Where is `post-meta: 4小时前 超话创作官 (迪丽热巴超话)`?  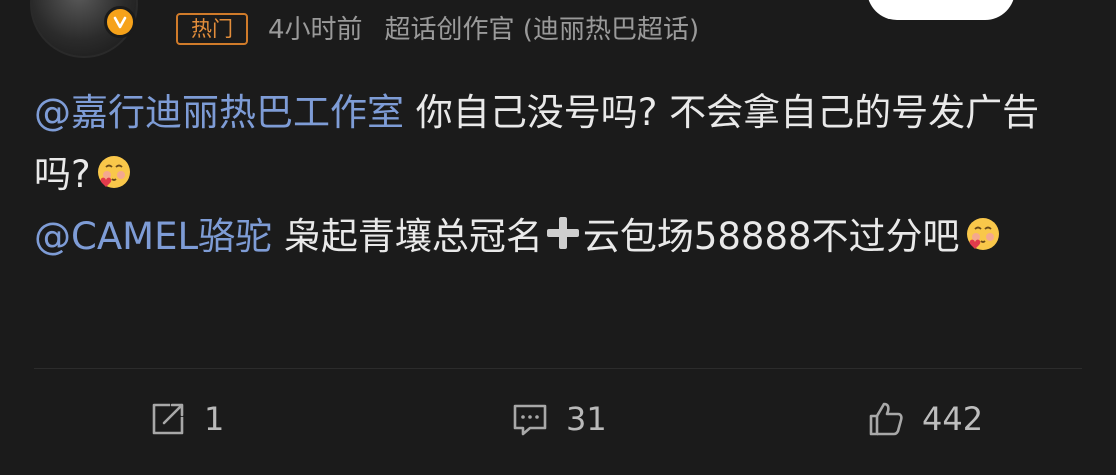
post-meta: 4小时前 超话创作官 (迪丽热巴超话) is located at coordinates (483, 30).